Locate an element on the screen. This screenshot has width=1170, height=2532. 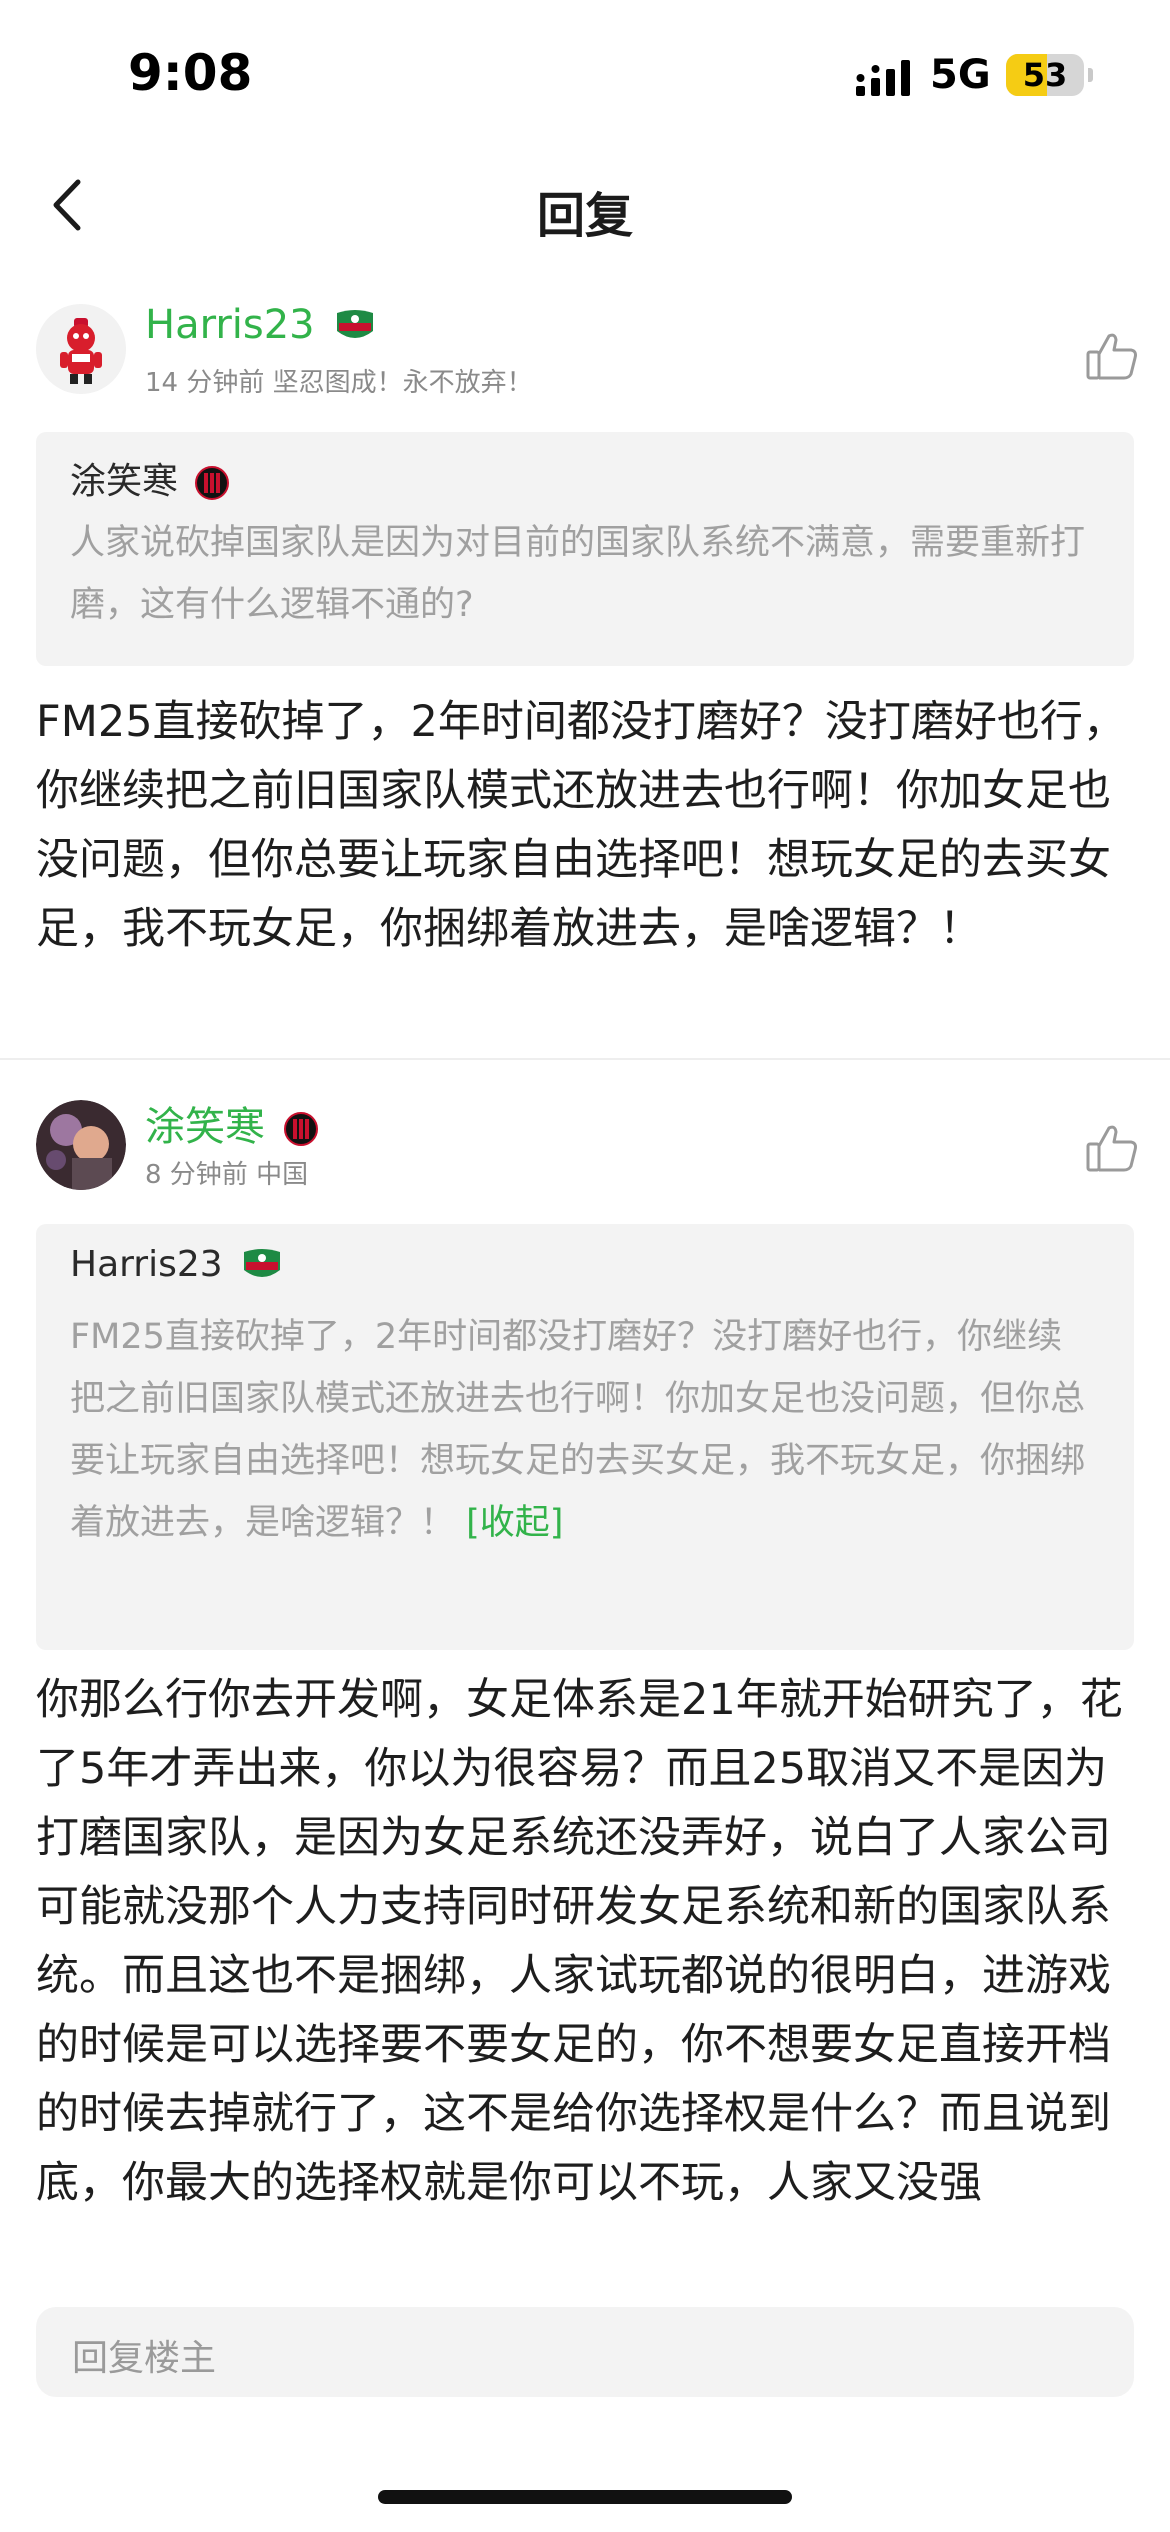
comment-meta: 14 分钟前 坚忍图成！永不放弃！ is located at coordinates (339, 380).